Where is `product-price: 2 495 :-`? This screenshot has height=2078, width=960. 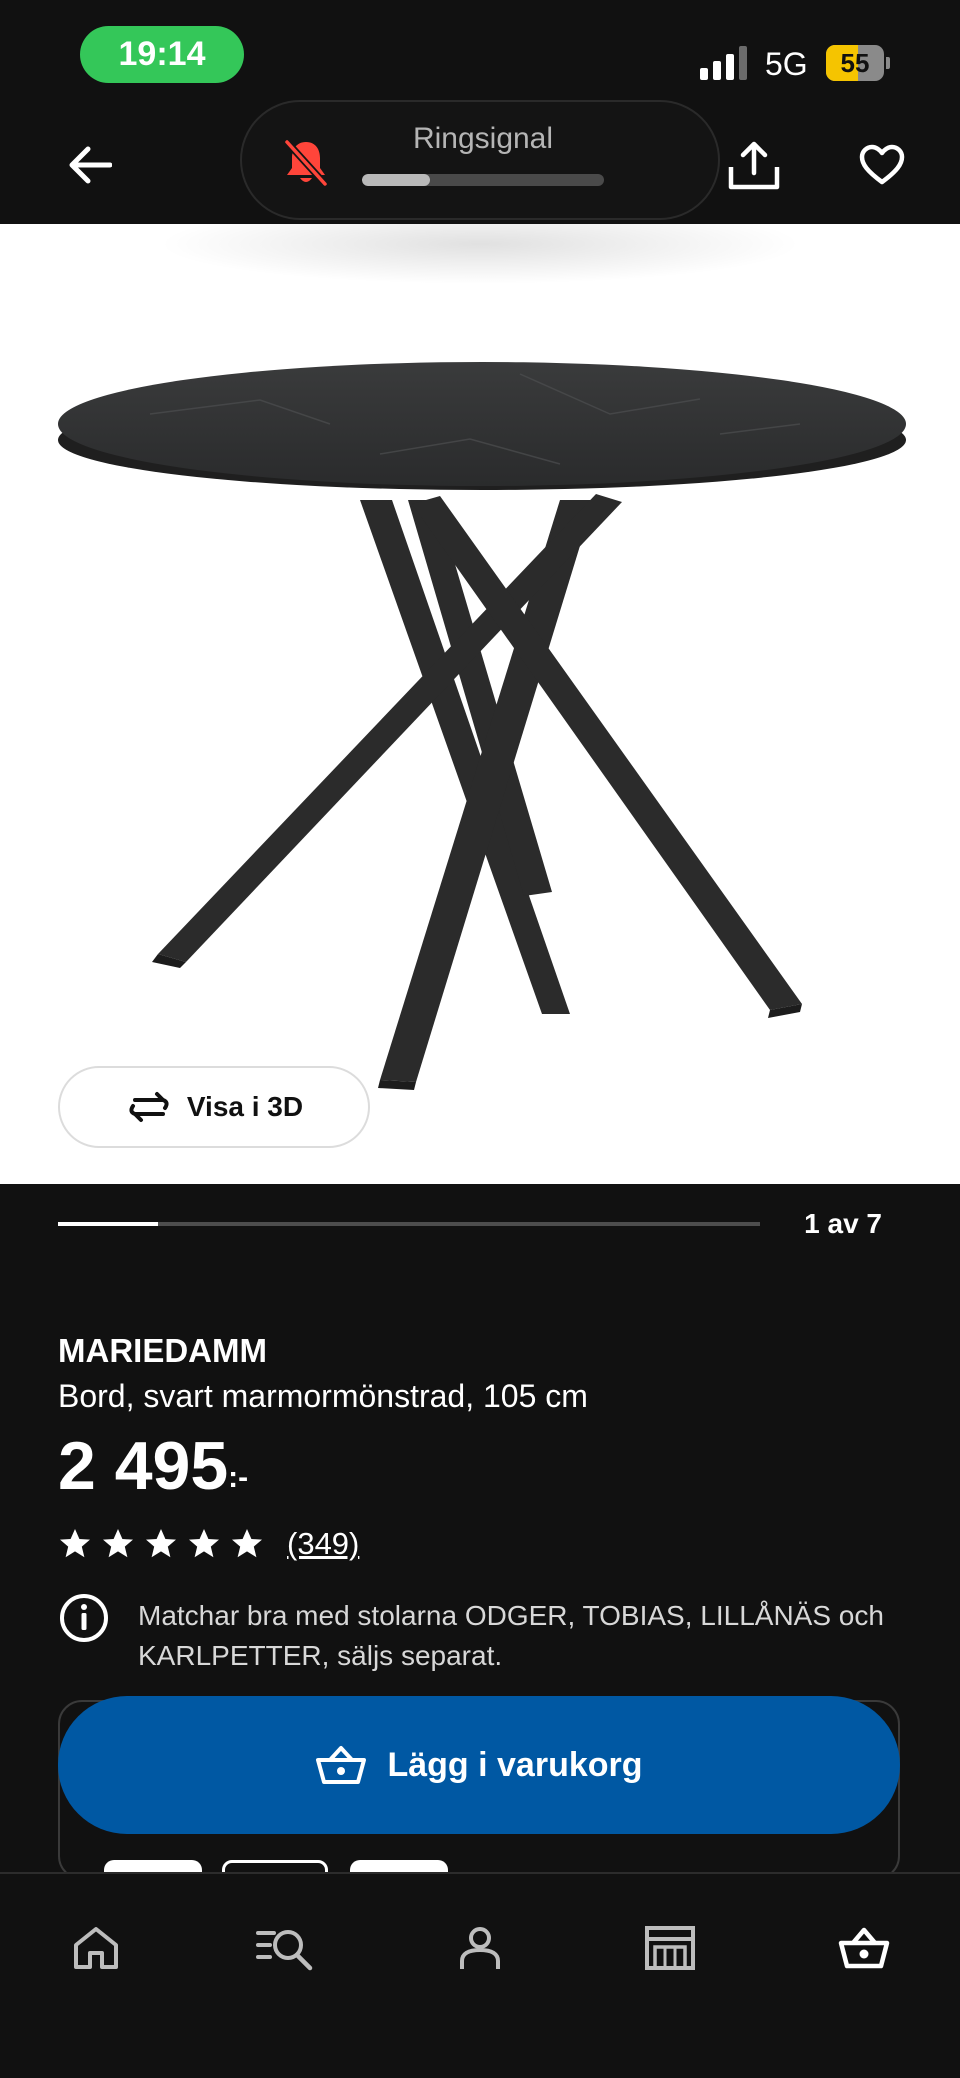
product-price: 2 495 :- is located at coordinates (153, 1466).